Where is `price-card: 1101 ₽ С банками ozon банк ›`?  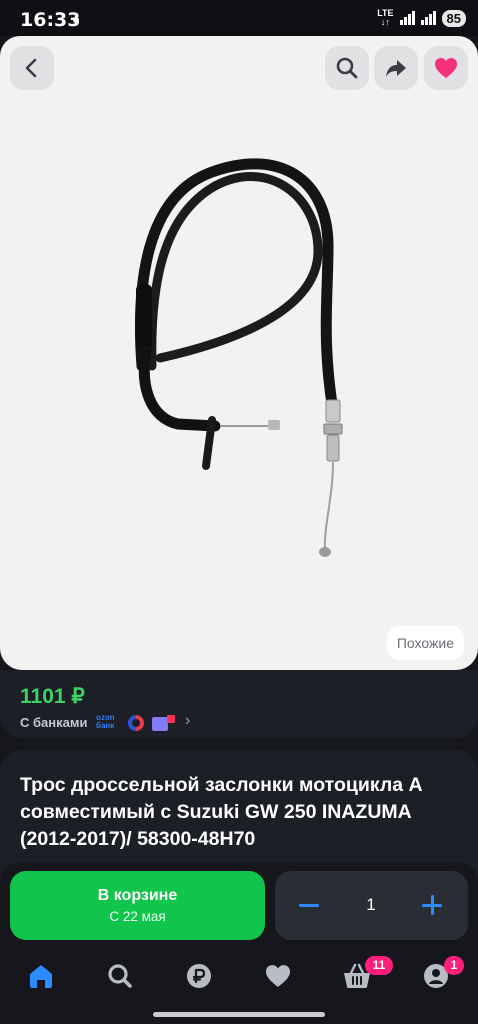
price-card: 1101 ₽ С банками ozon банк › is located at coordinates (239, 704).